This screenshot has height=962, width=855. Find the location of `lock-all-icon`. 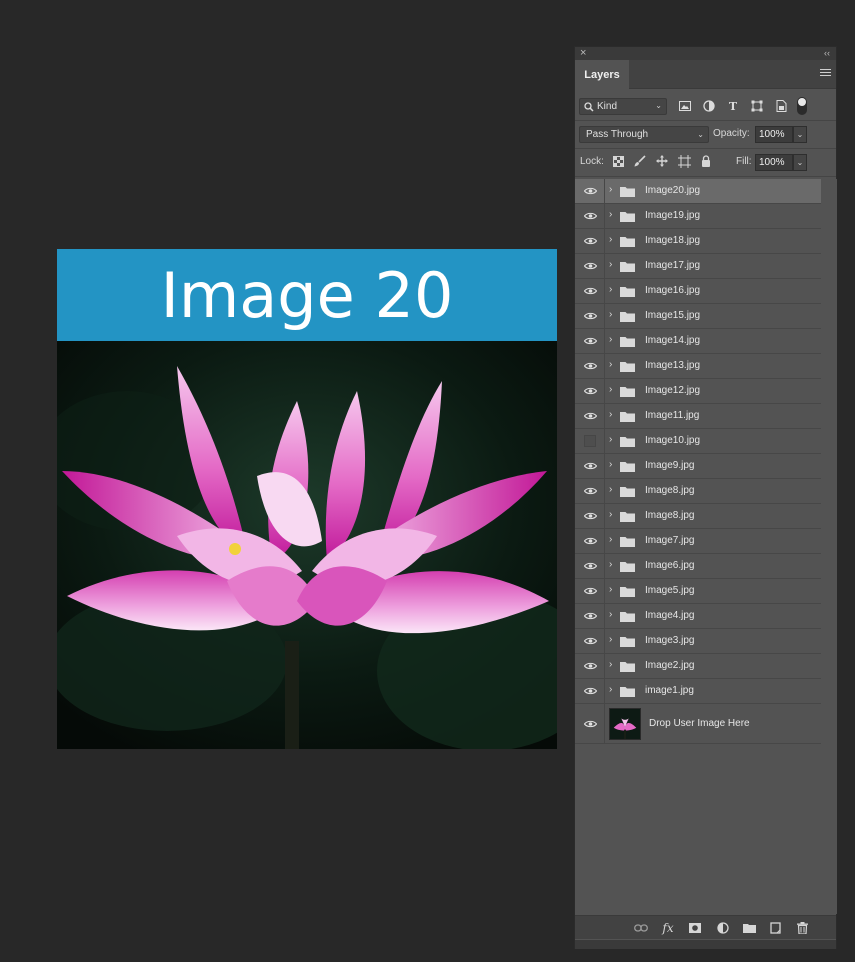

lock-all-icon is located at coordinates (706, 161).